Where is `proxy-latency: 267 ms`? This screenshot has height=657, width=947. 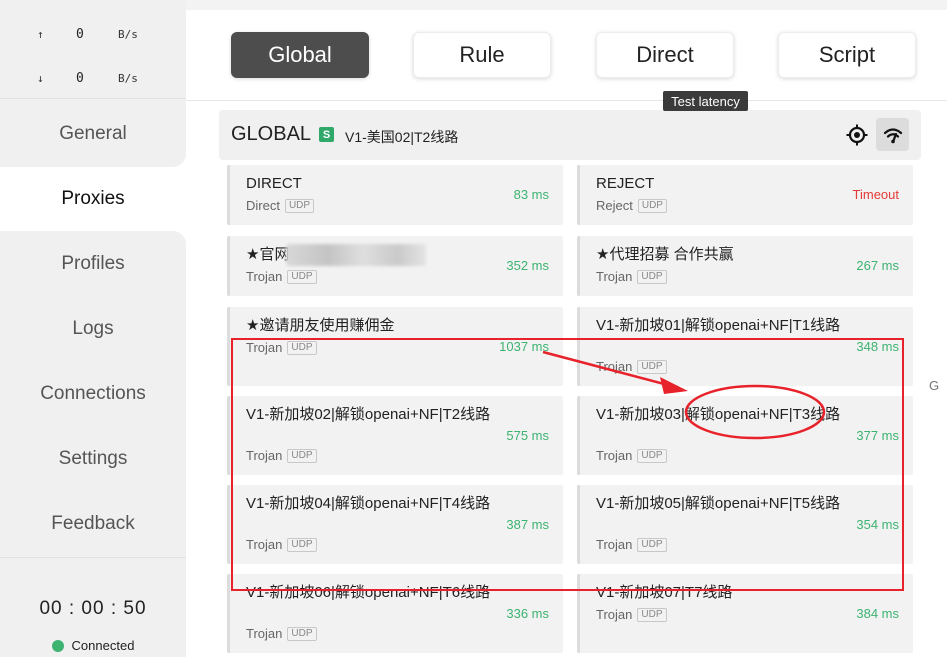
proxy-latency: 267 ms is located at coordinates (877, 265).